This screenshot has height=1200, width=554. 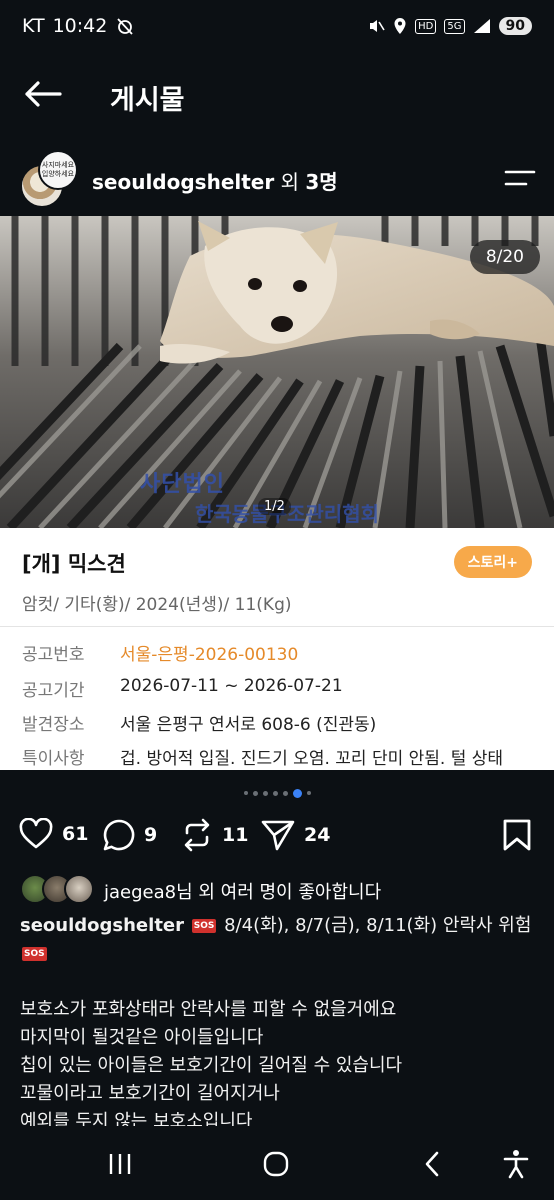 I want to click on info-value: 2026-07-11 ~ 2026-07-21, so click(x=231, y=686).